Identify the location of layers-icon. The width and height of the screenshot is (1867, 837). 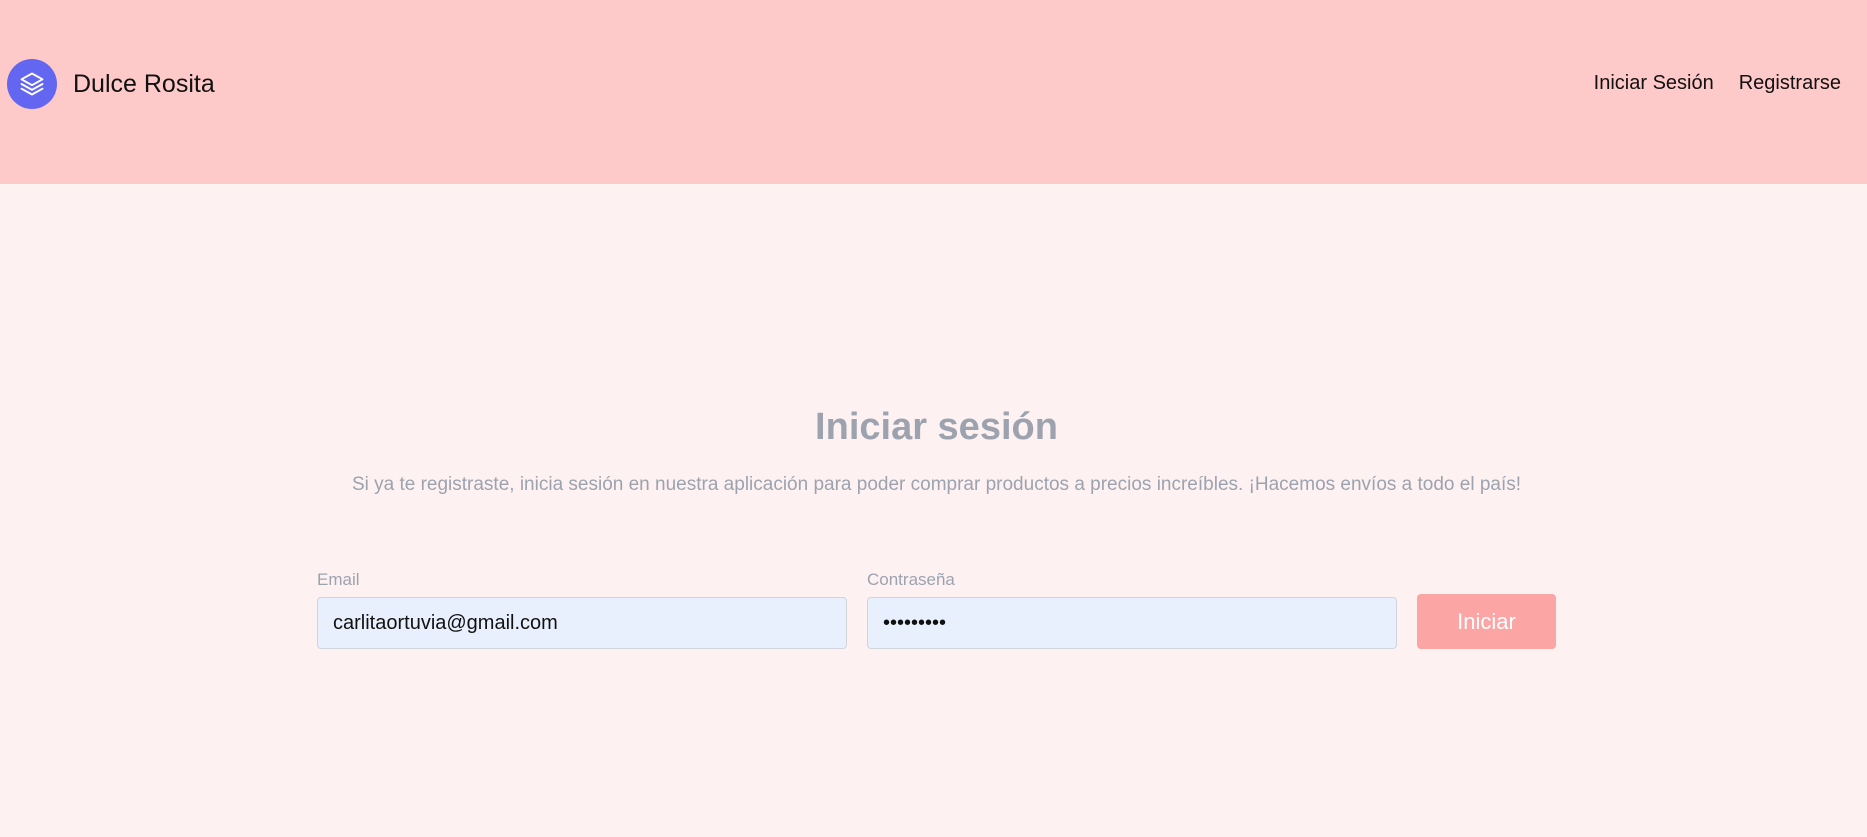
(32, 84).